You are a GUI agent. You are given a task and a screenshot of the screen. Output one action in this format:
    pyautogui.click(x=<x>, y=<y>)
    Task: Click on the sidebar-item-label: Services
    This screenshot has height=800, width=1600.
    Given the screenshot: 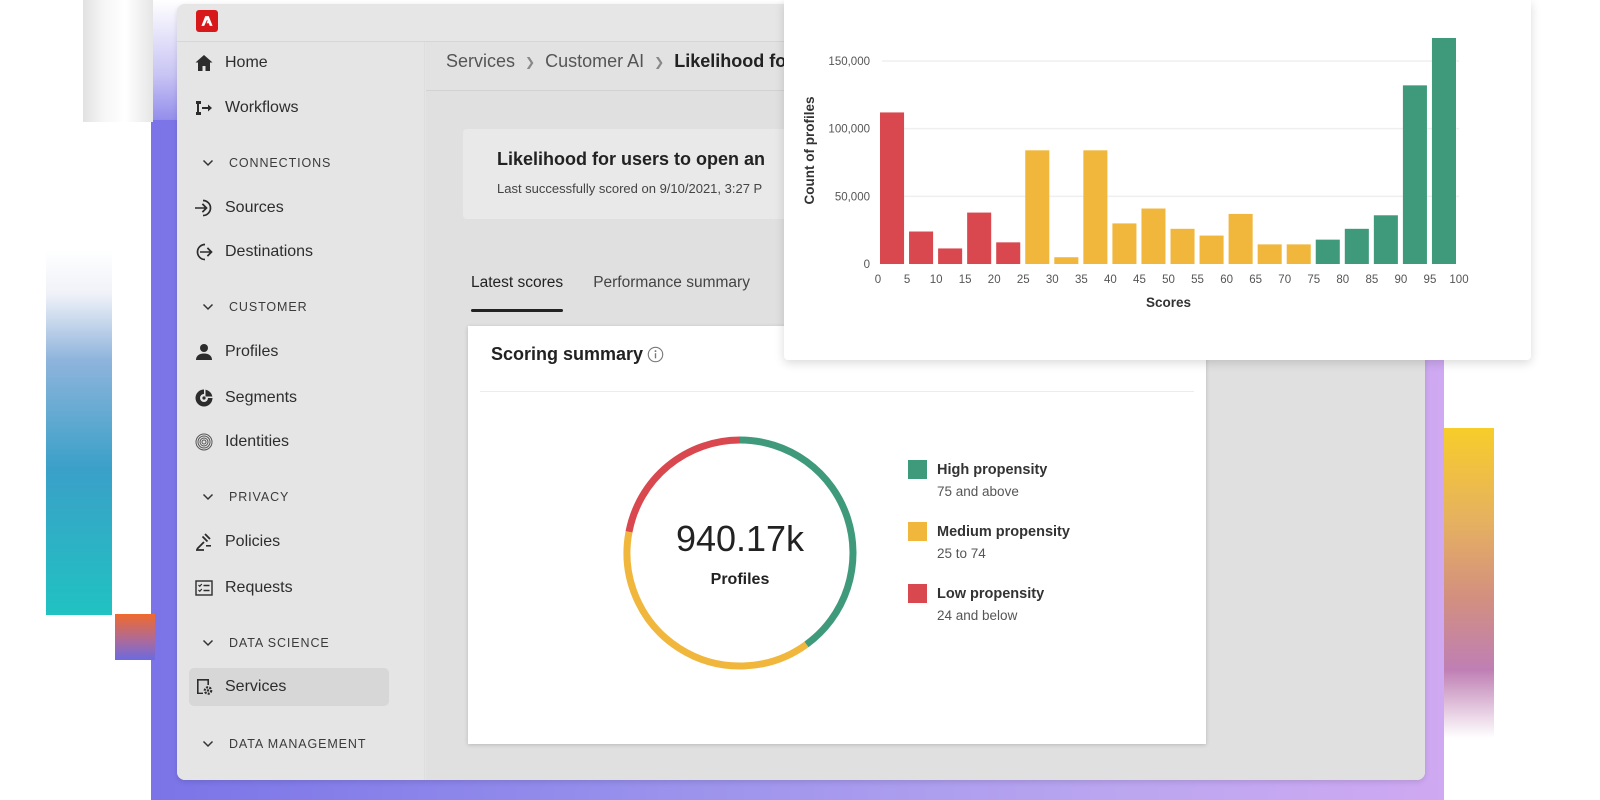 What is the action you would take?
    pyautogui.click(x=256, y=686)
    